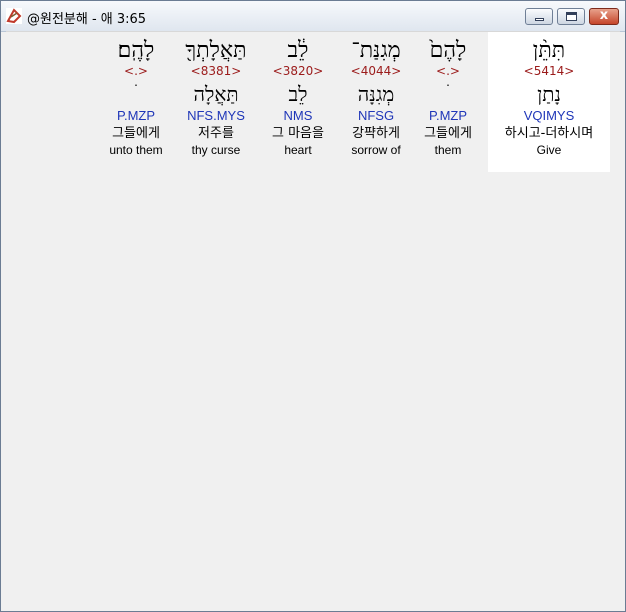  I want to click on english-gloss: thy curse, so click(216, 150).